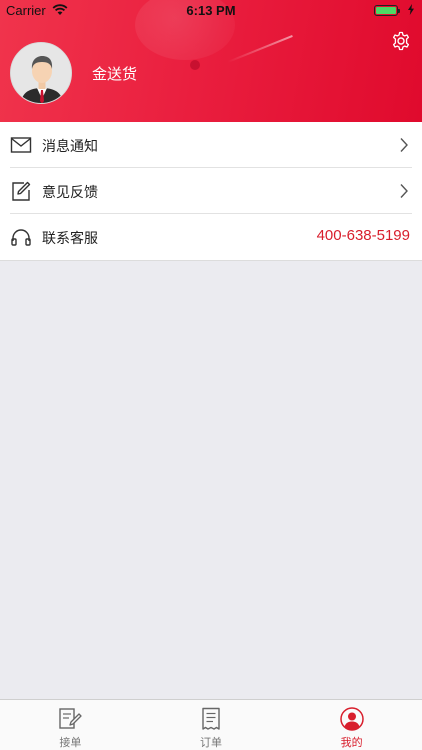 Image resolution: width=422 pixels, height=750 pixels. I want to click on avatar, so click(41, 73).